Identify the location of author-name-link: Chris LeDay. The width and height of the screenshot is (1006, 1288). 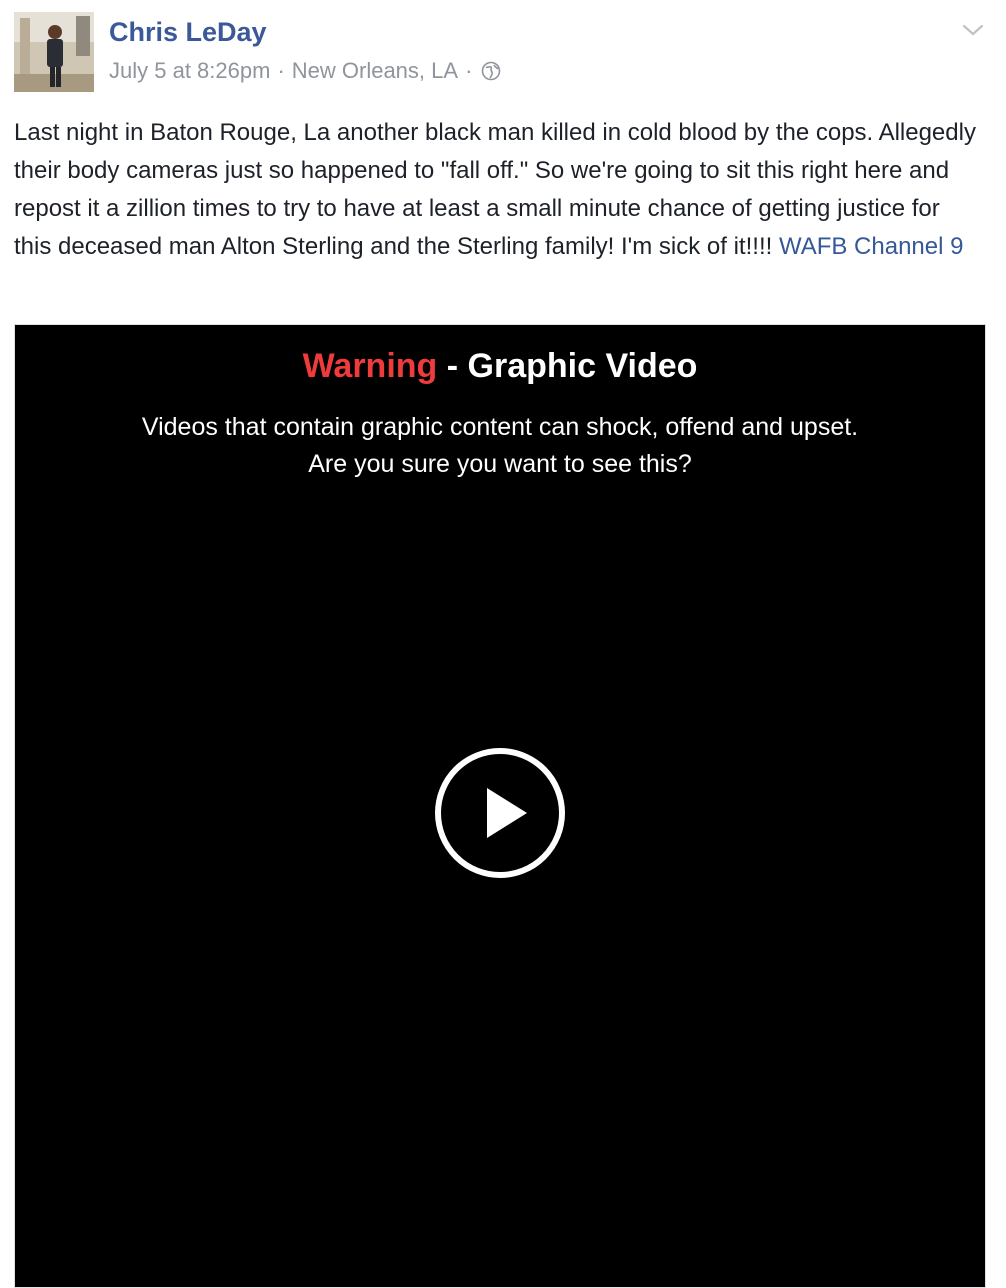
(188, 32).